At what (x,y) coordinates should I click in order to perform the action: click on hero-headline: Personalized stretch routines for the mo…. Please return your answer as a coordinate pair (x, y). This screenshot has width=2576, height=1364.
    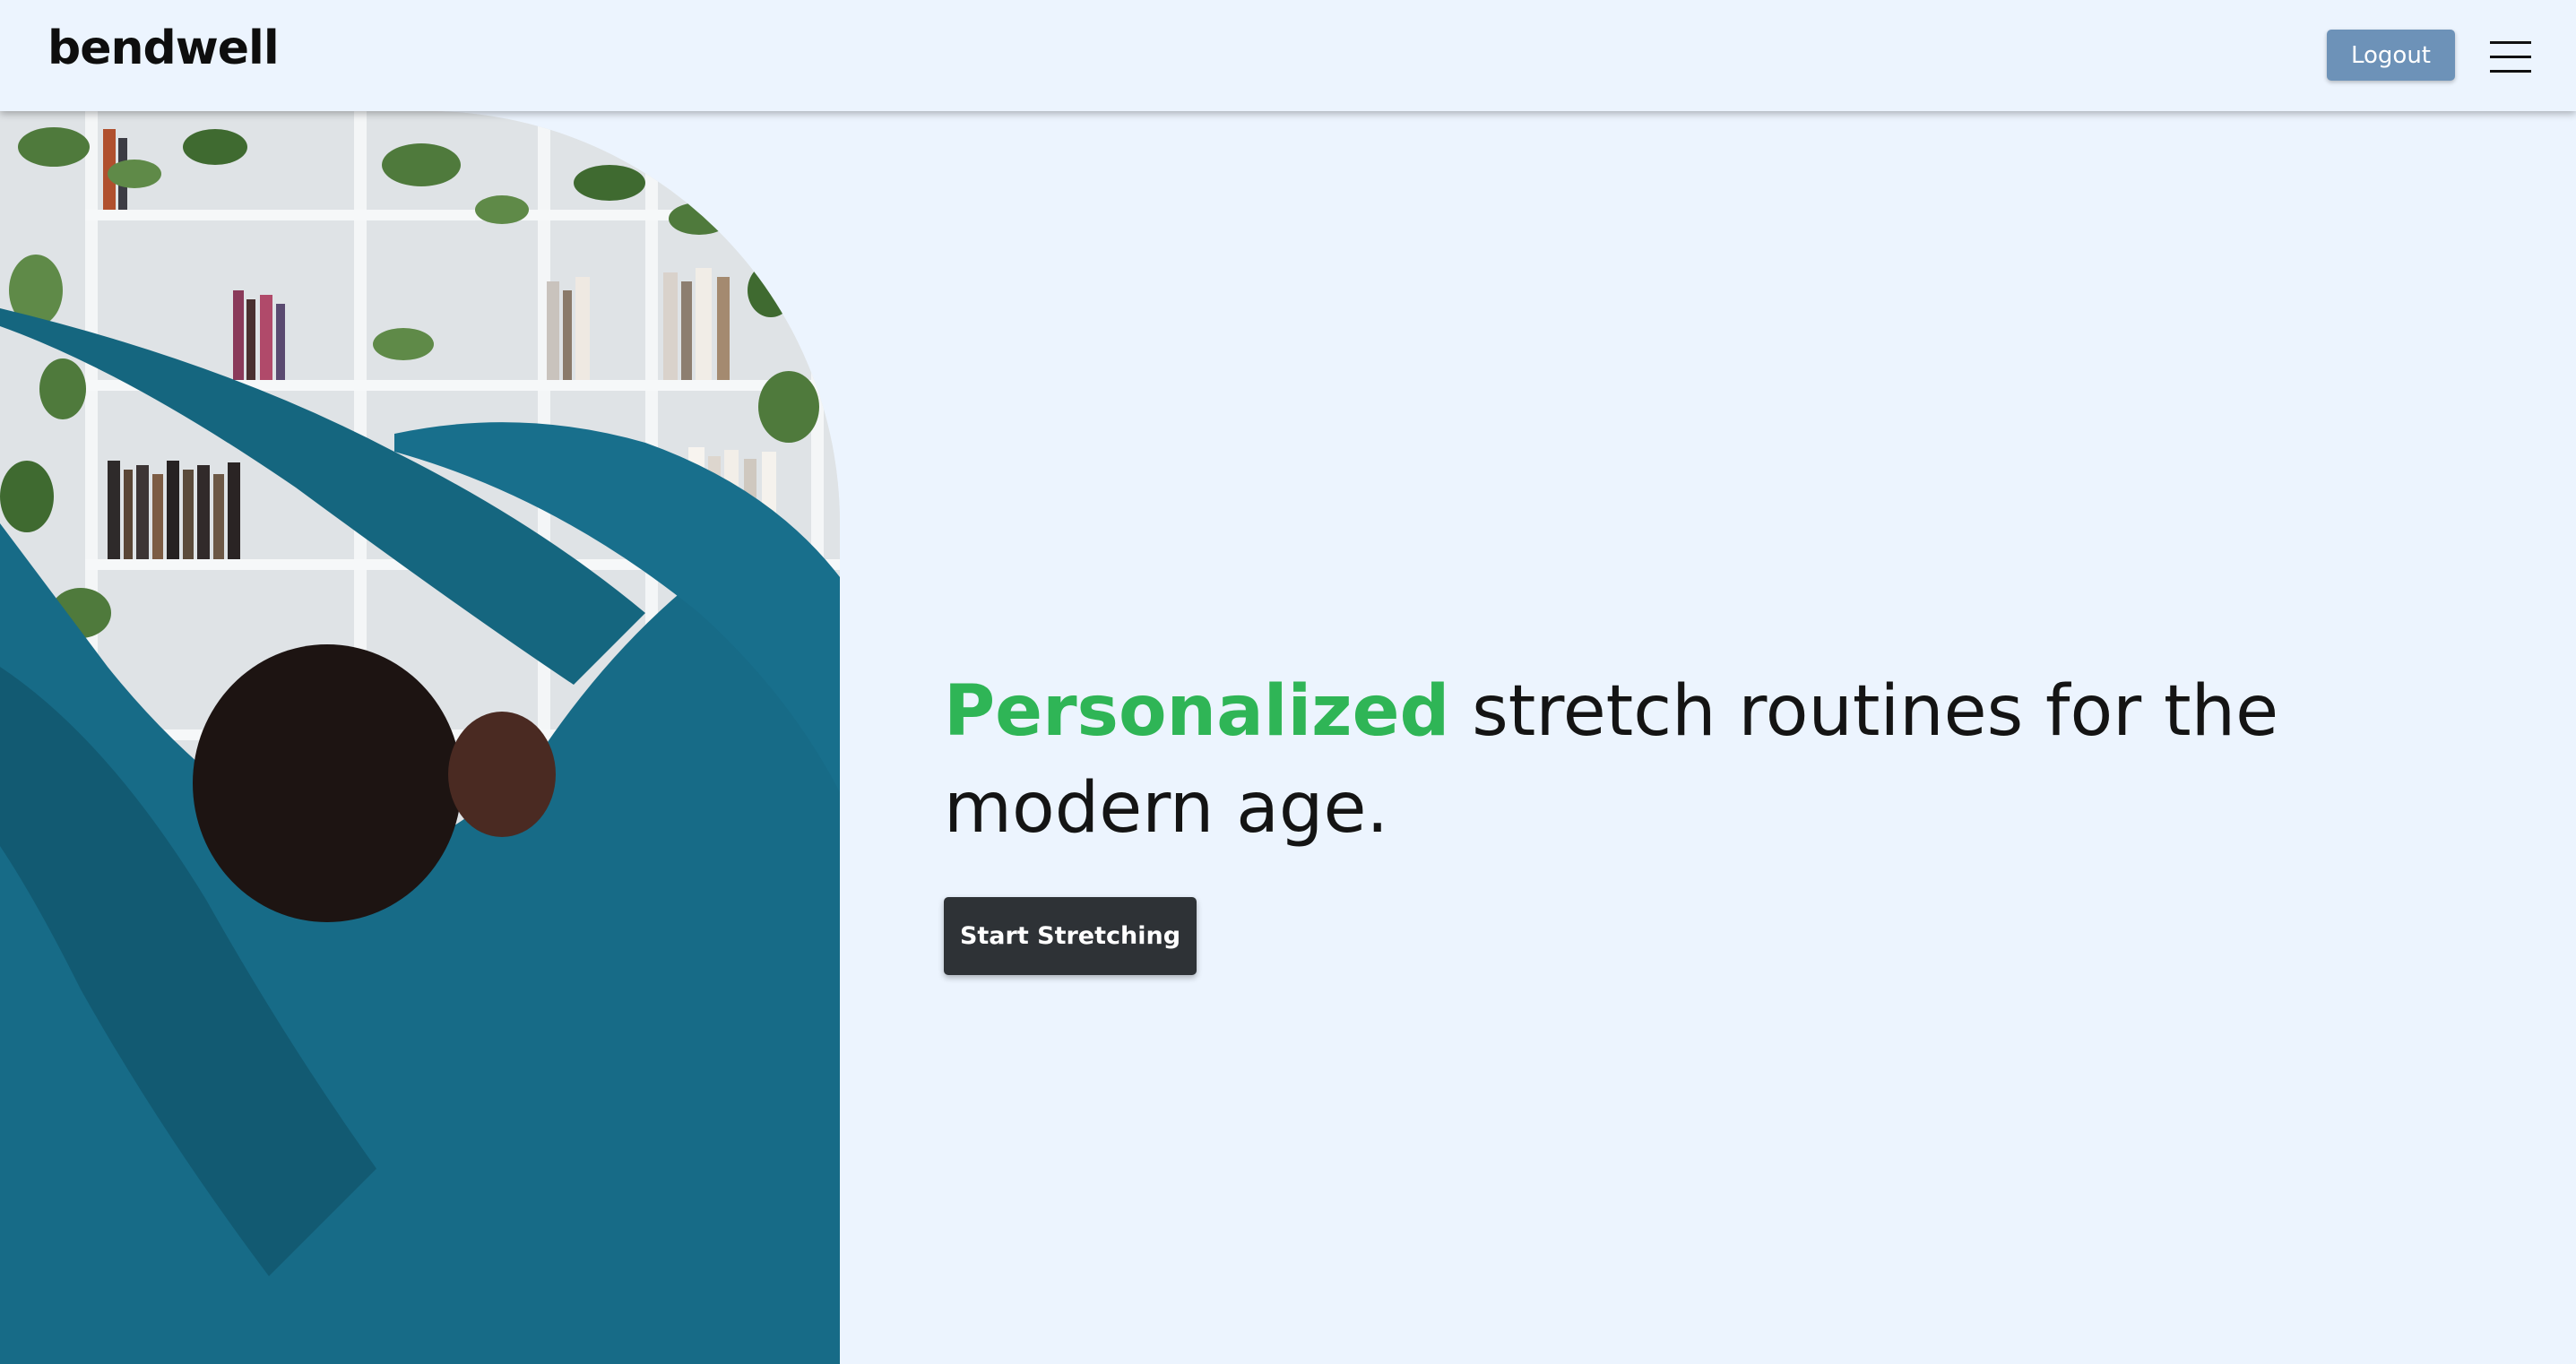
    Looking at the image, I should click on (1706, 760).